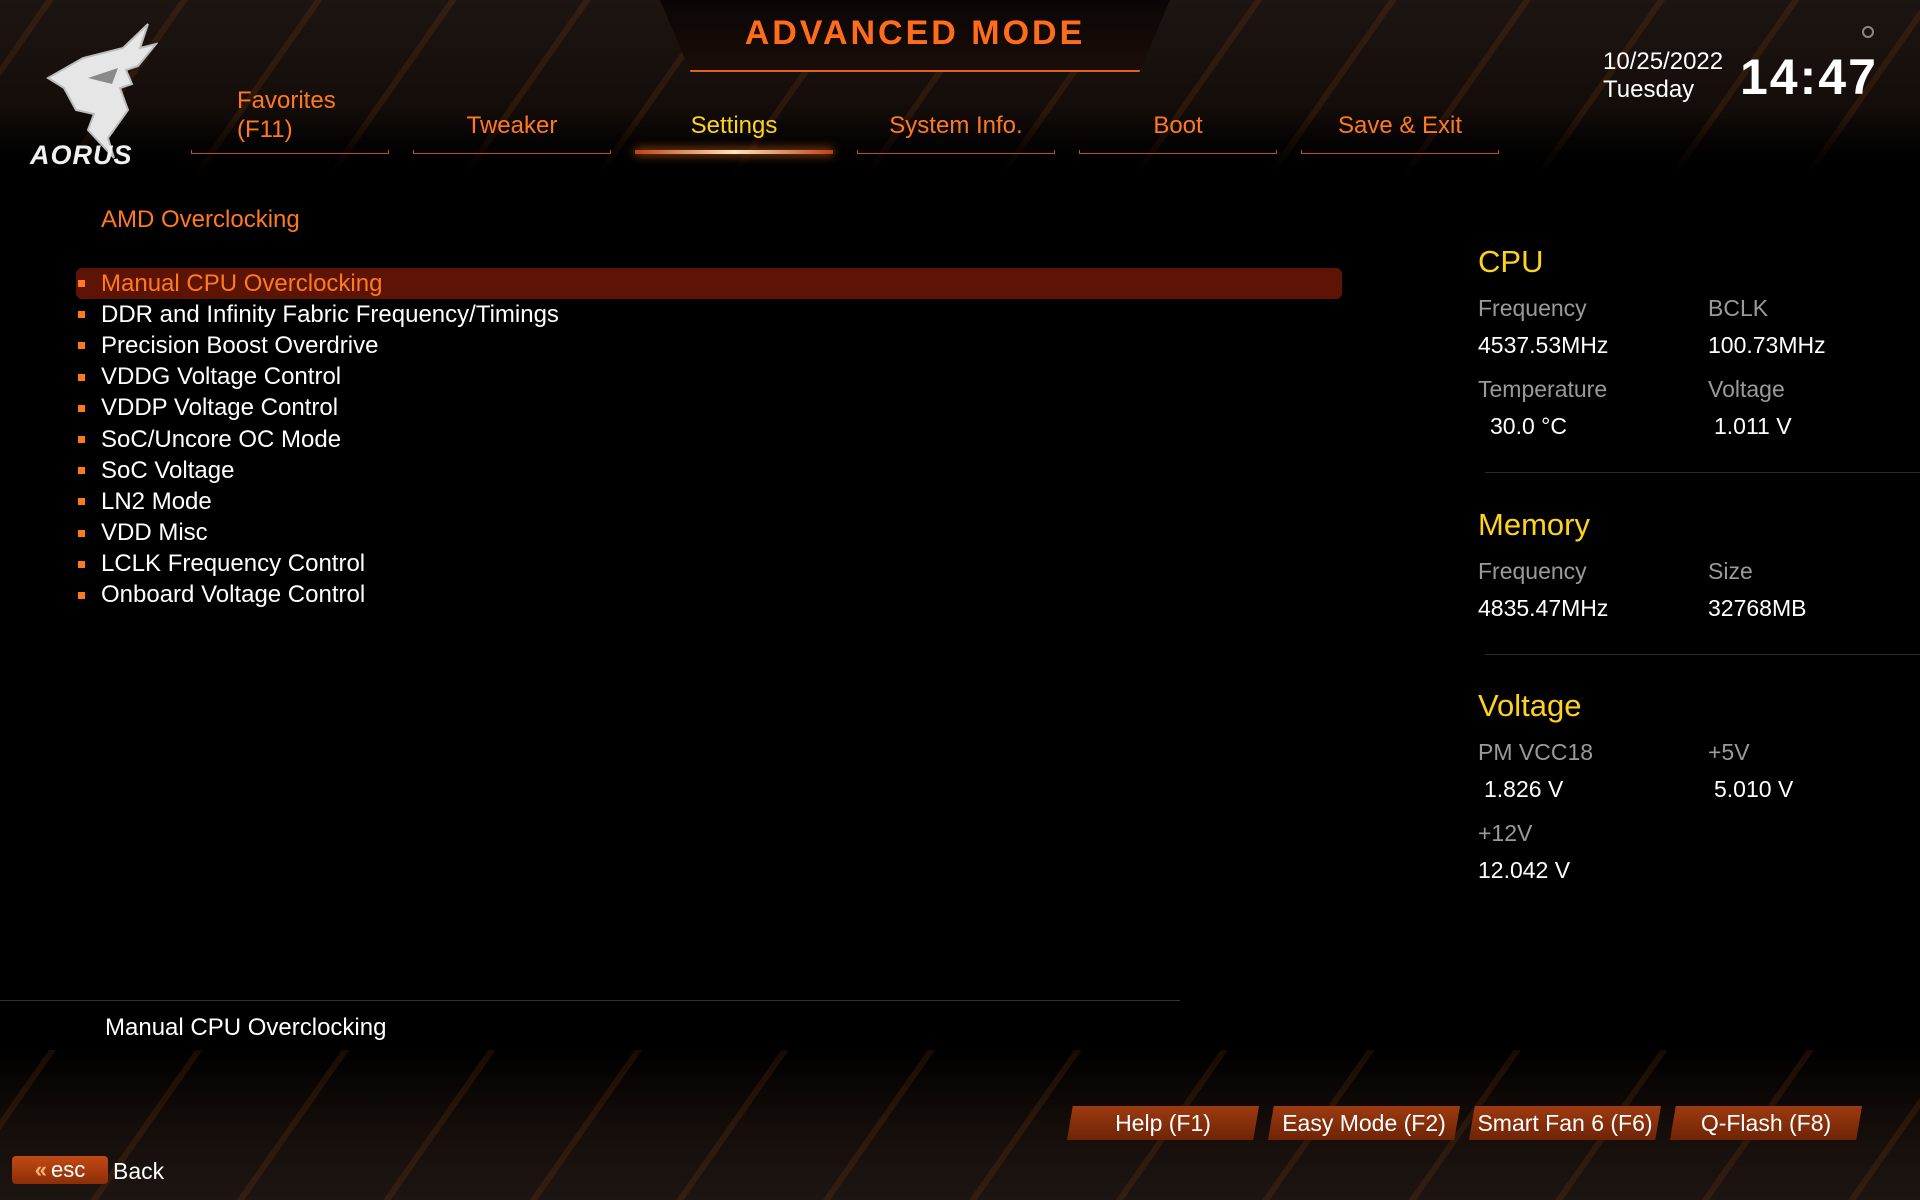 The width and height of the screenshot is (1920, 1200). What do you see at coordinates (240, 345) in the screenshot?
I see `menu-item-label: Precision Boost Overdrive` at bounding box center [240, 345].